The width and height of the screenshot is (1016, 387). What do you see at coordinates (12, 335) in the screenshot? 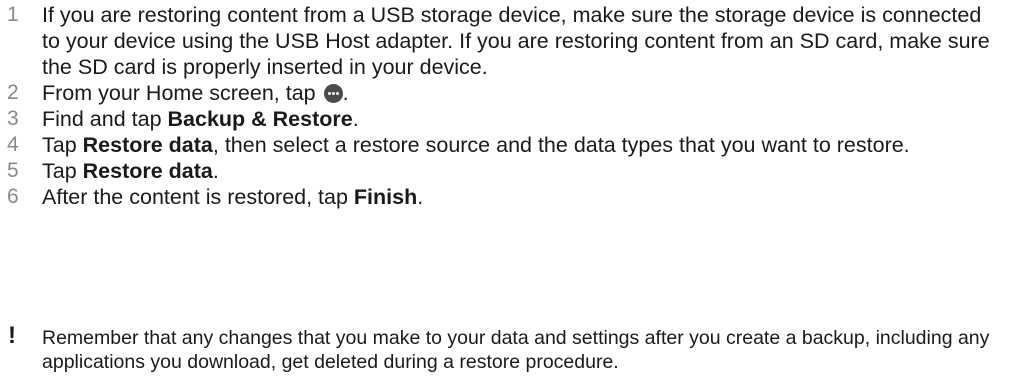
I see `exclamation-icon: !` at bounding box center [12, 335].